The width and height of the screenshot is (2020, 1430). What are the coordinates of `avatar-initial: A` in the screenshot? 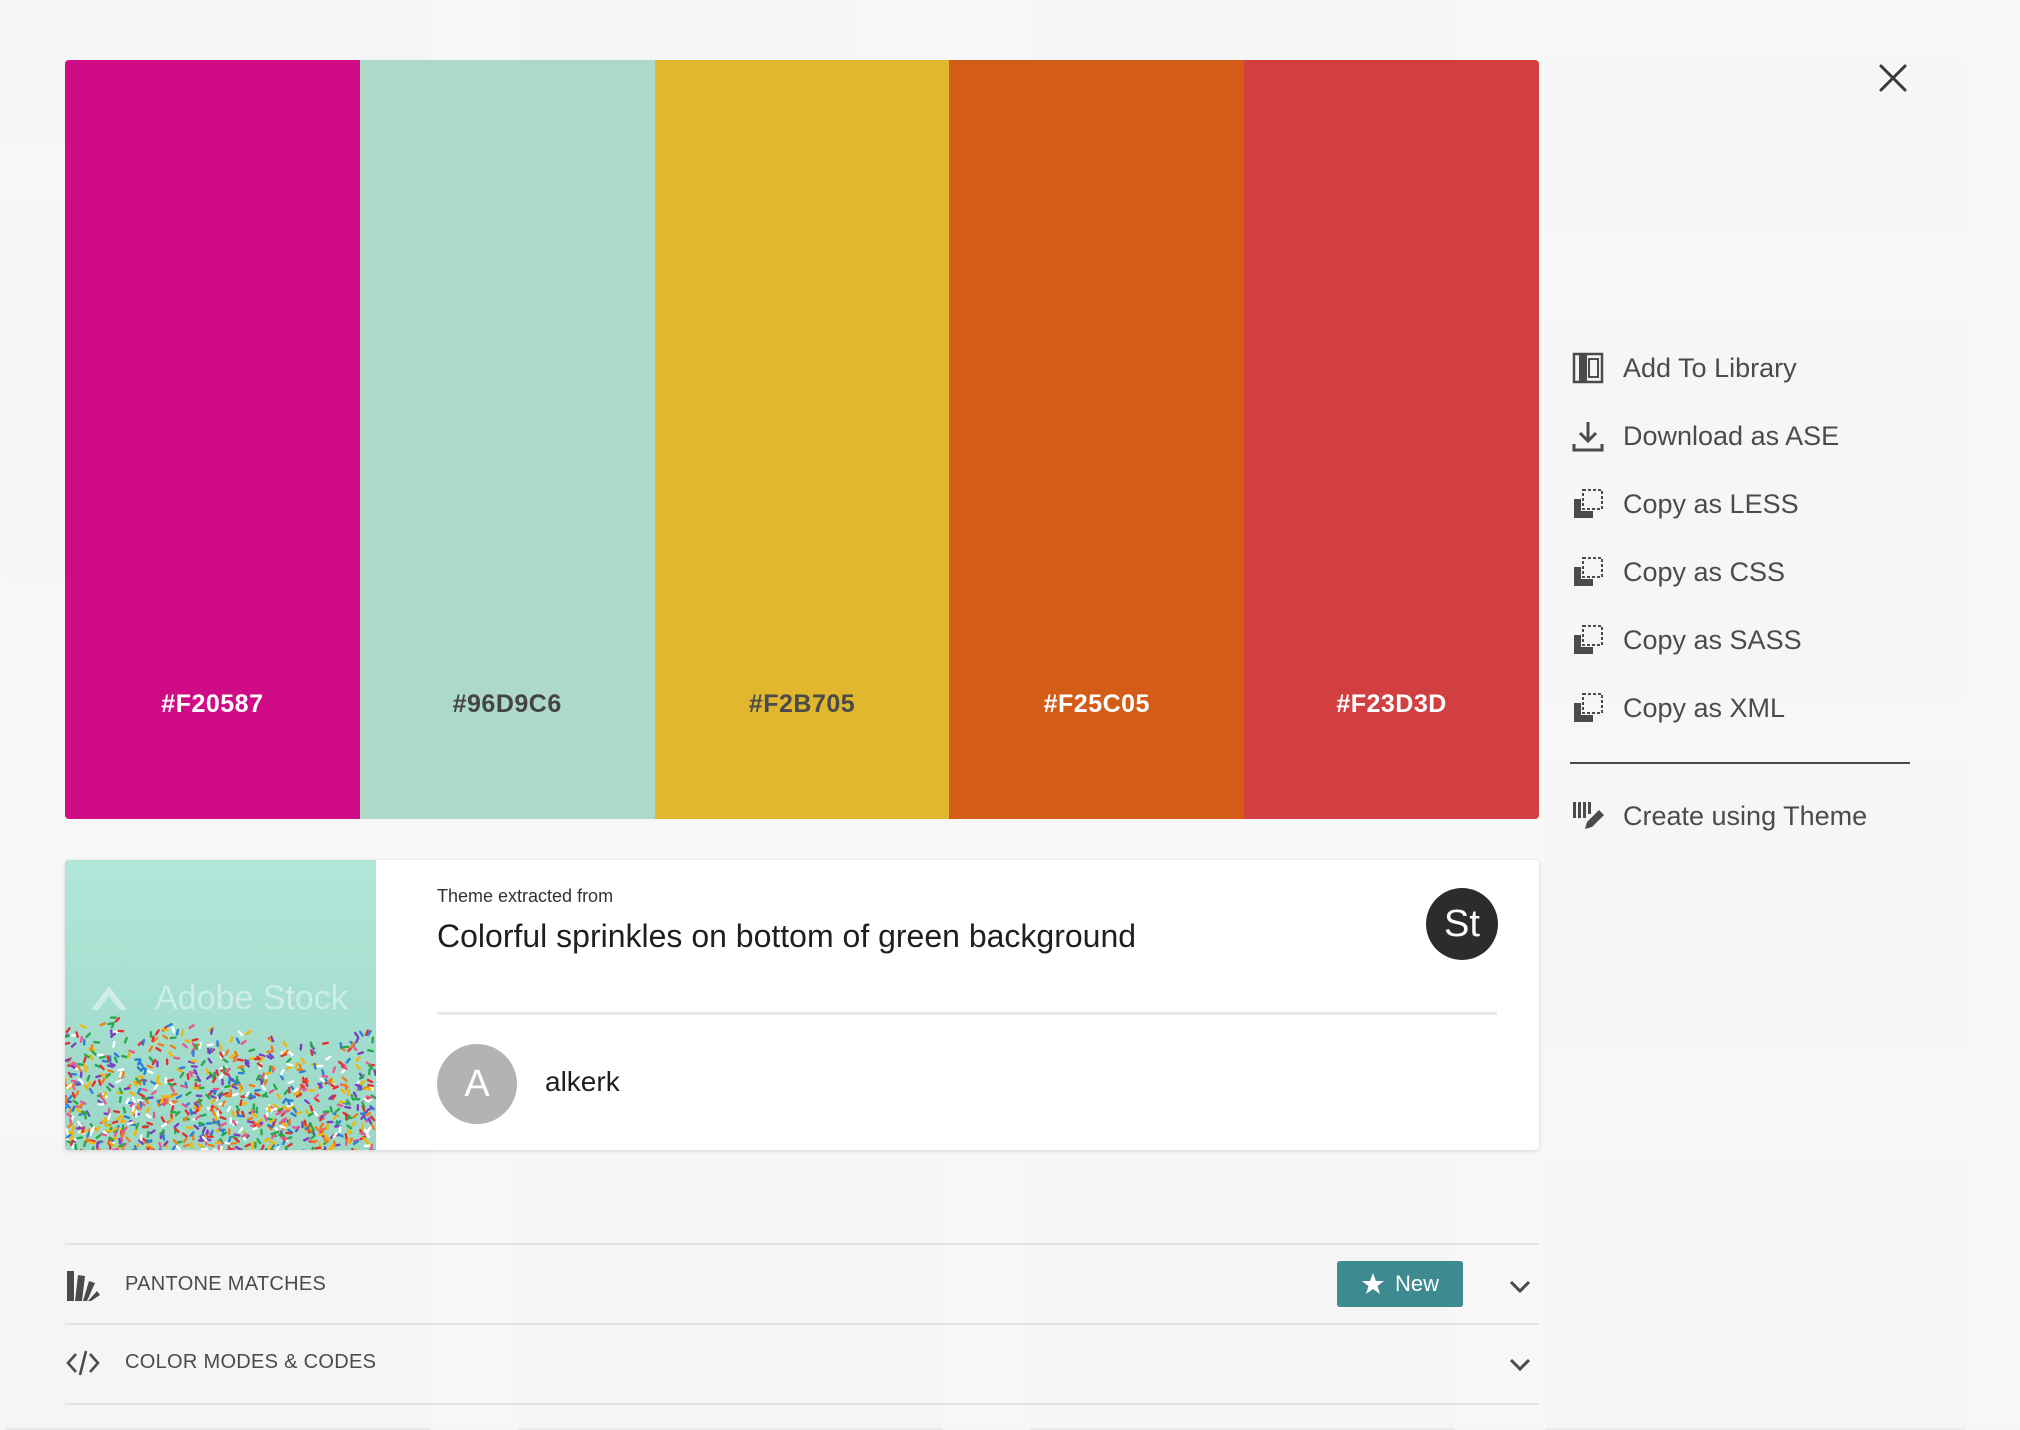 It's located at (476, 1084).